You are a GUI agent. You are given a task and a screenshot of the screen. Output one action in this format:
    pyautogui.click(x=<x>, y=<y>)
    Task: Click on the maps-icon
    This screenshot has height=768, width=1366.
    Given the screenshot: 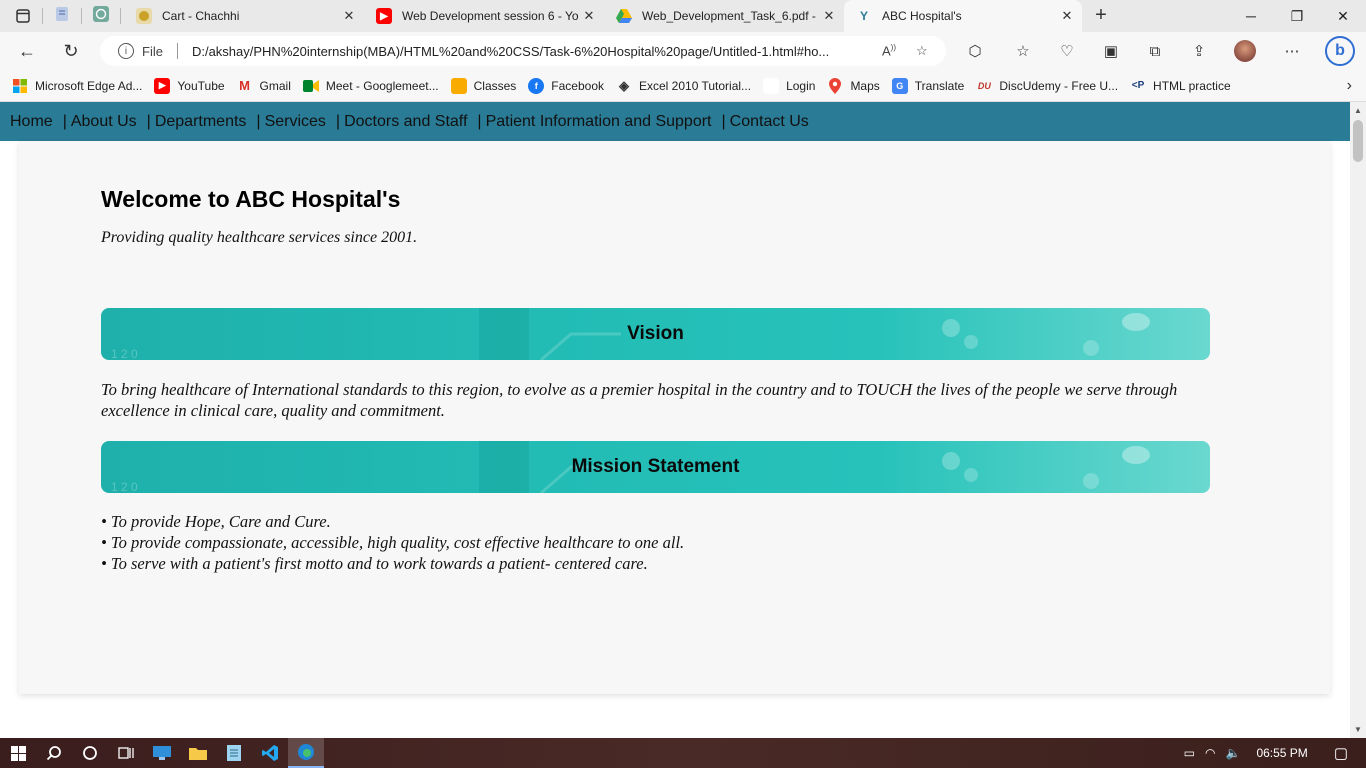 What is the action you would take?
    pyautogui.click(x=835, y=85)
    